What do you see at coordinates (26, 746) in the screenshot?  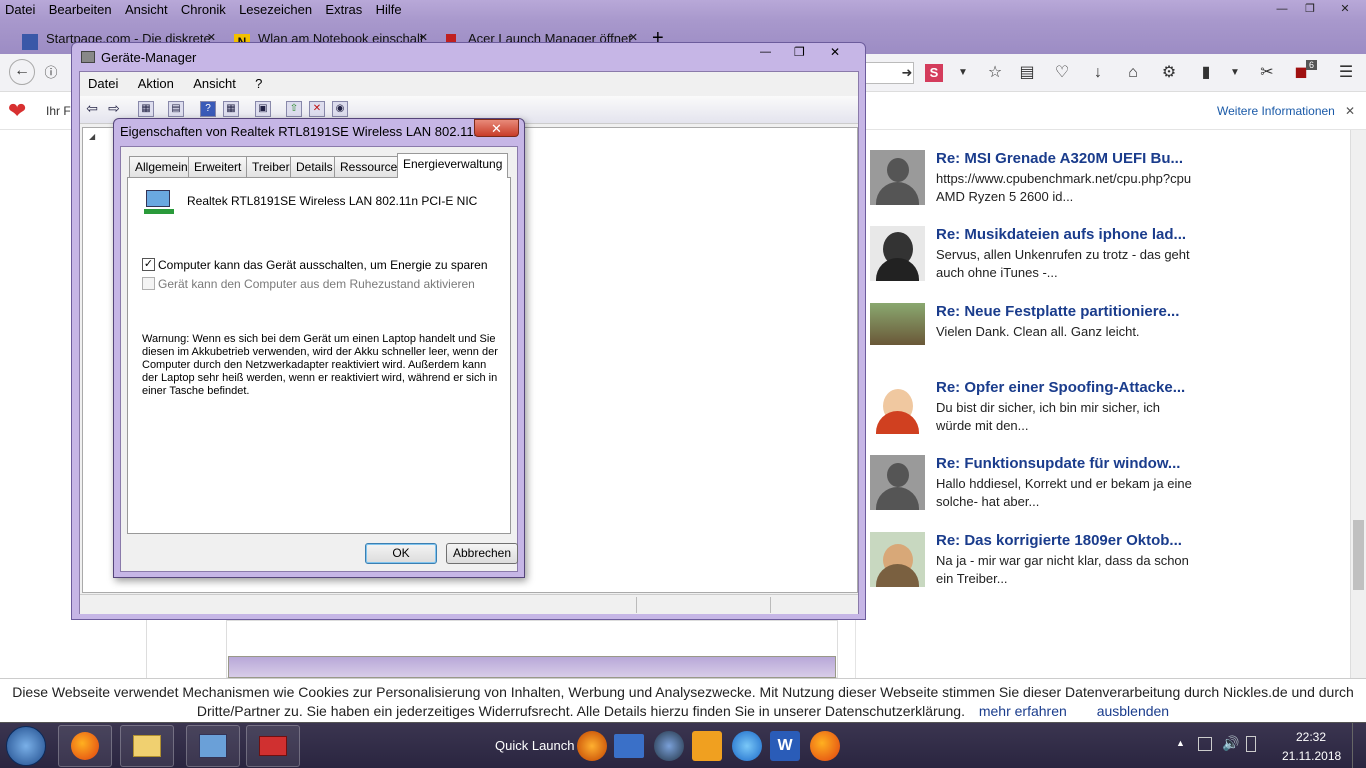 I see `start-button` at bounding box center [26, 746].